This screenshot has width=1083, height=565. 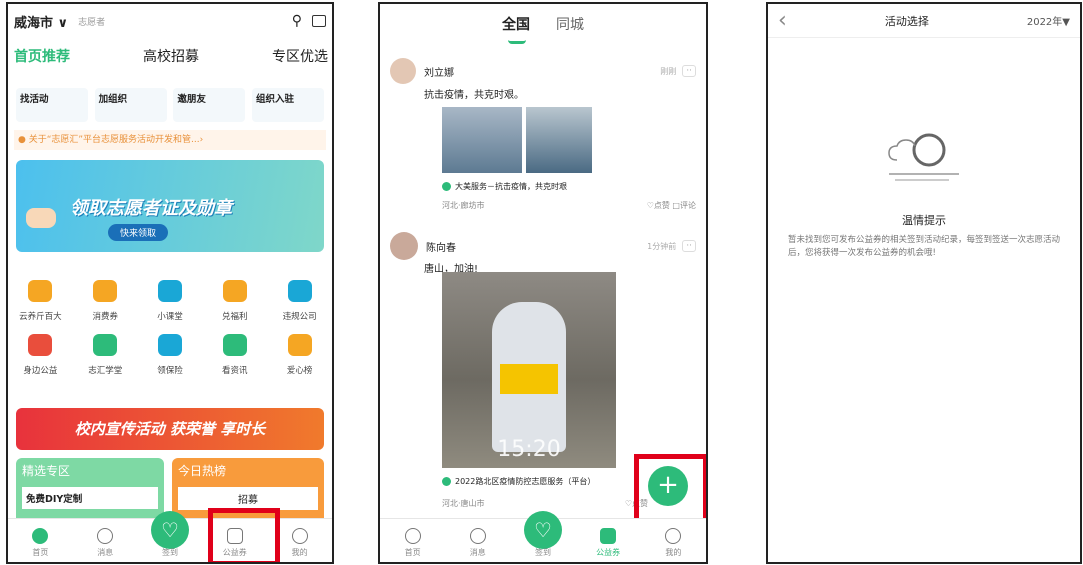 What do you see at coordinates (1048, 20) in the screenshot?
I see `year-selector: 2022年▼` at bounding box center [1048, 20].